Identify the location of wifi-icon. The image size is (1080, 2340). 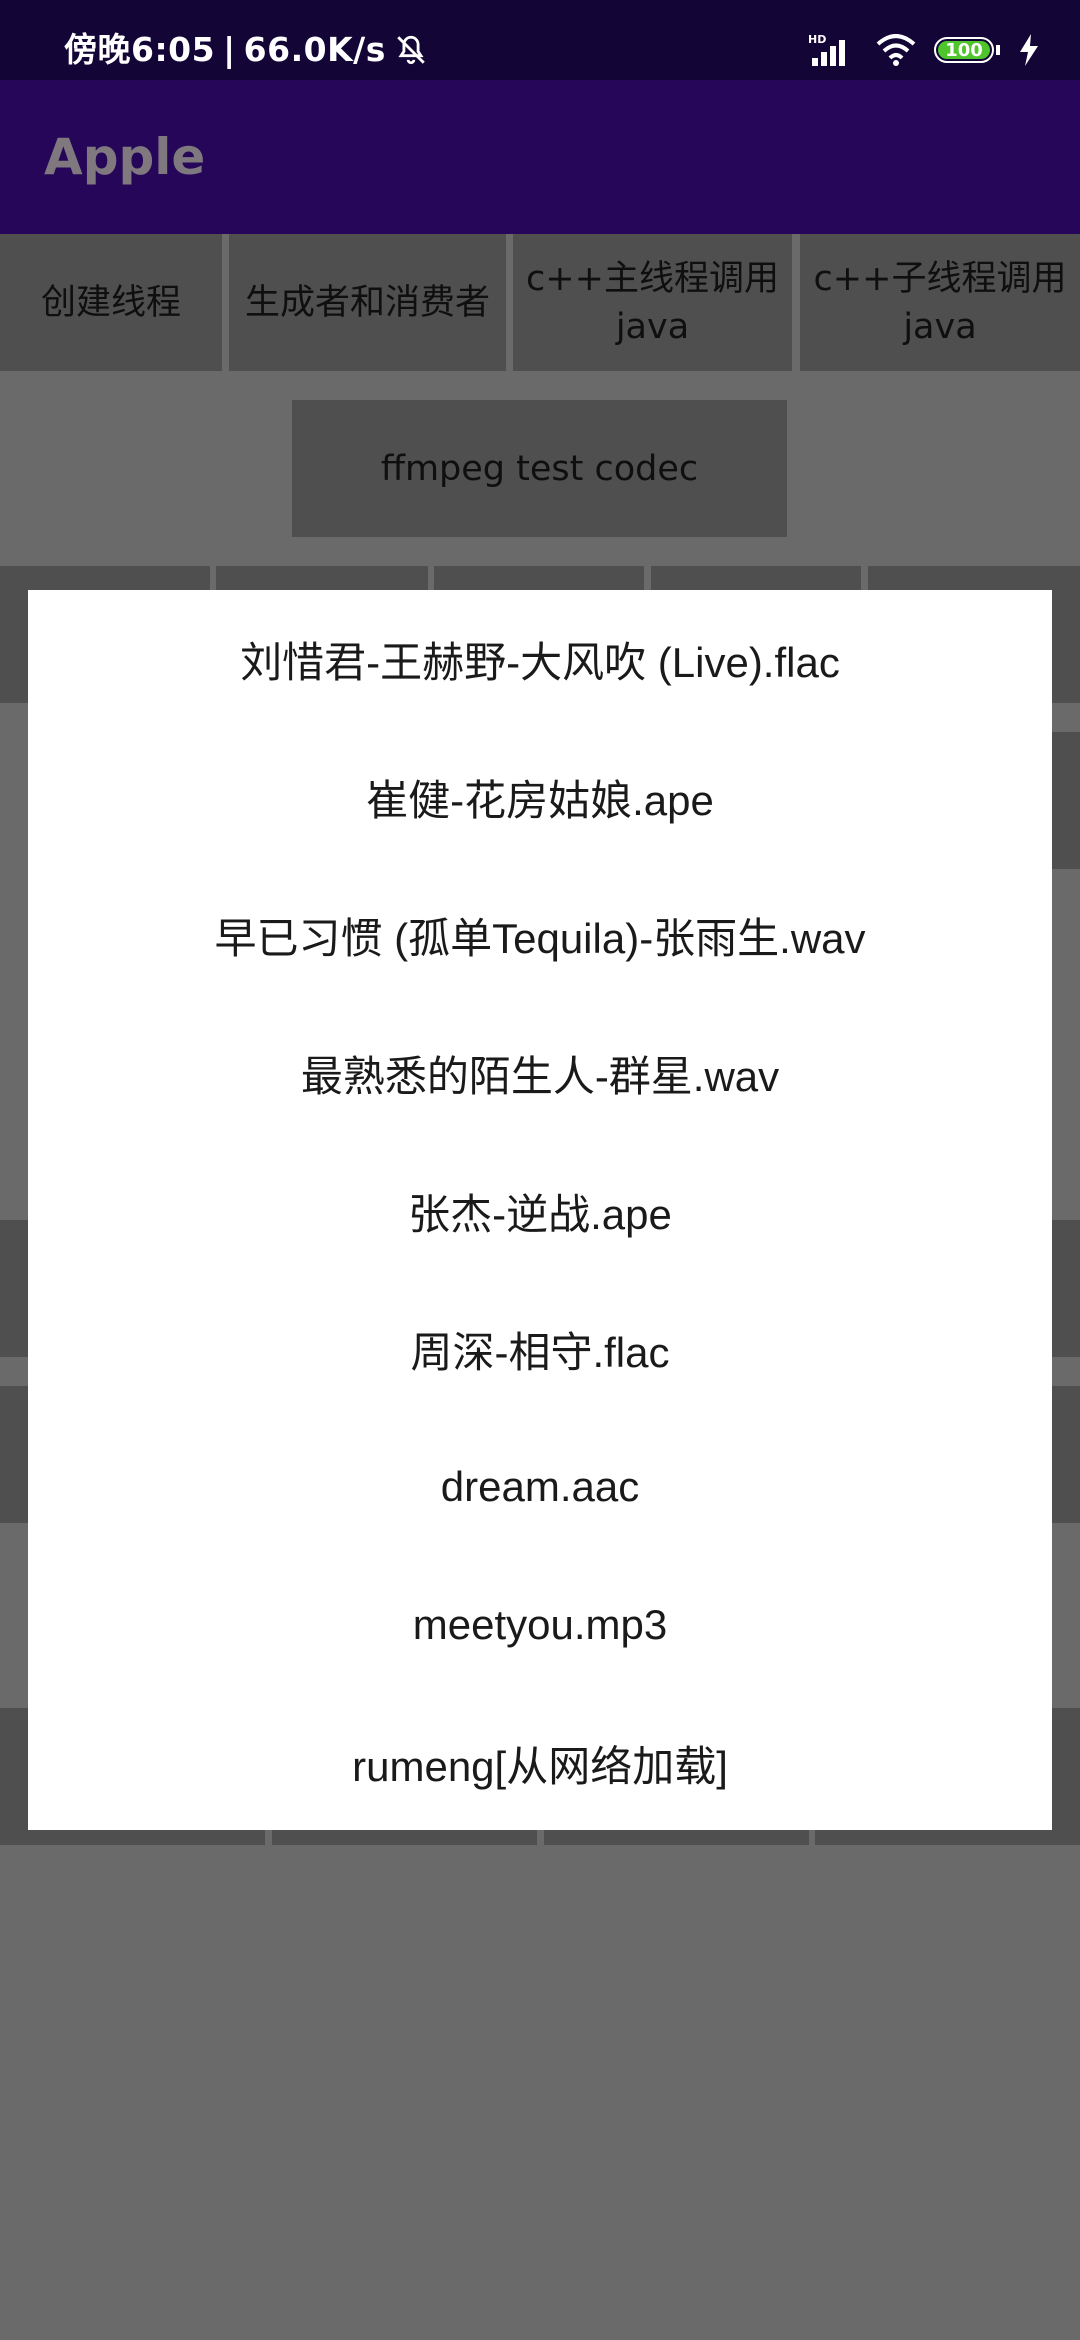
(896, 50).